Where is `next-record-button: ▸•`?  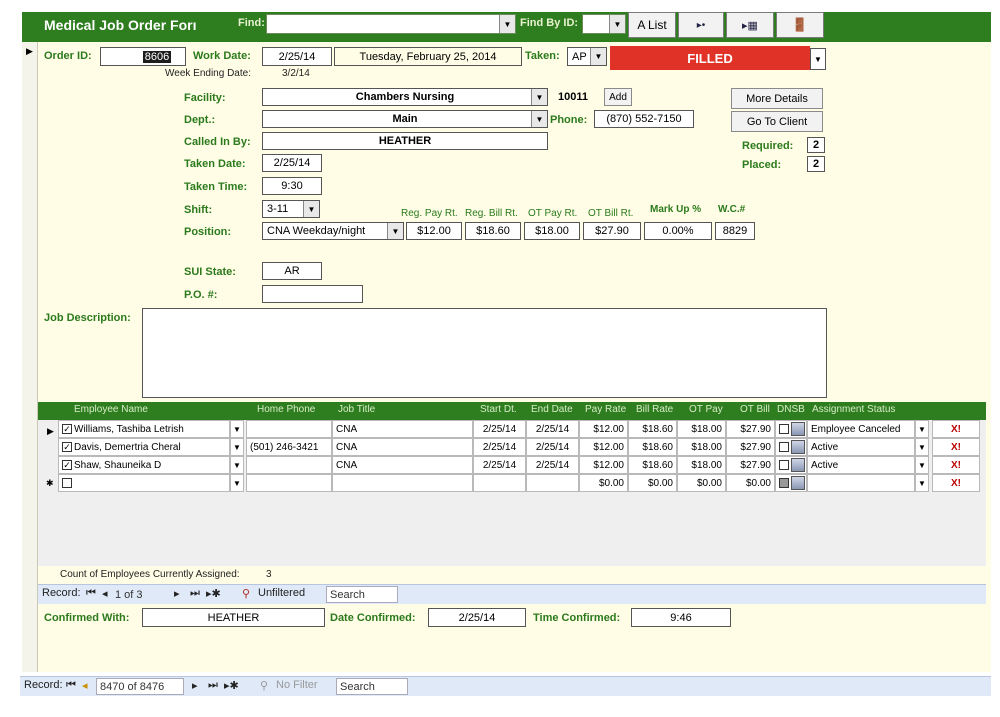 next-record-button: ▸• is located at coordinates (701, 25).